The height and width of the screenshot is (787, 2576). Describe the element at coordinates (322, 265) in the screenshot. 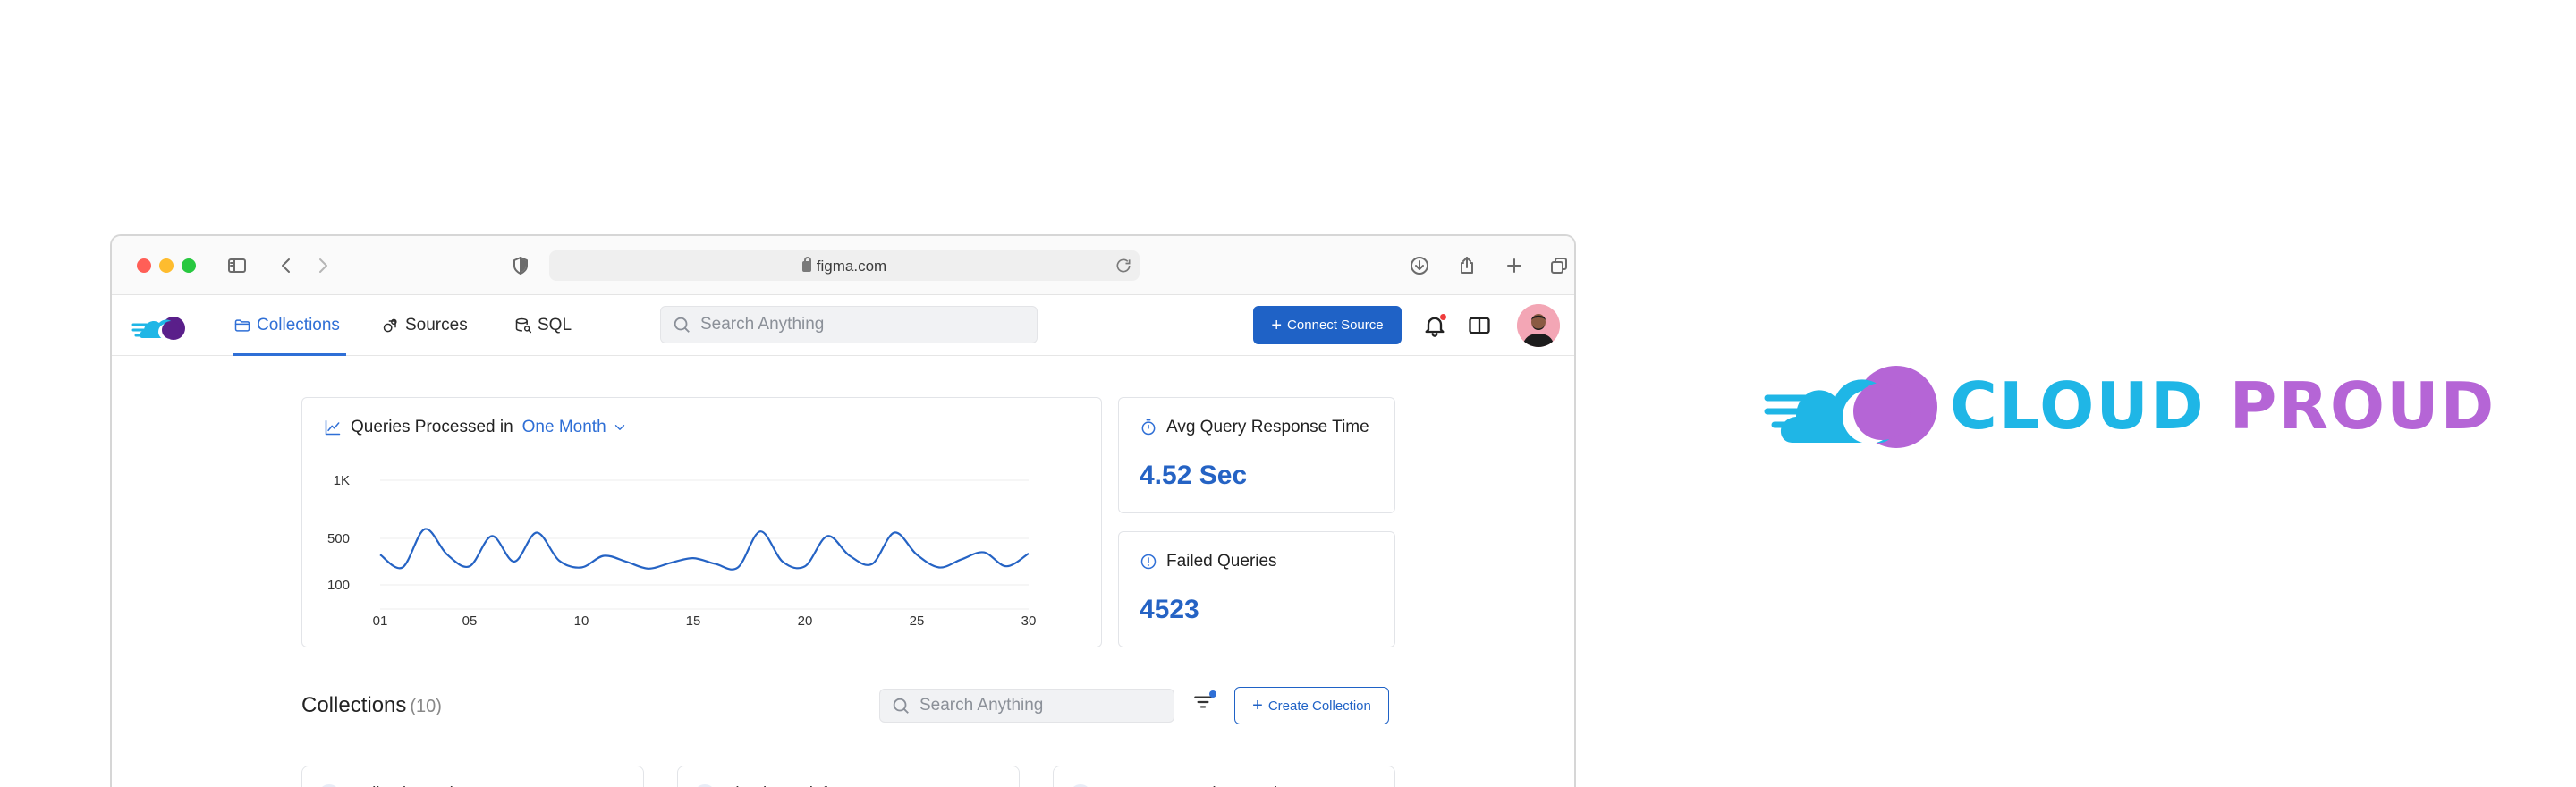

I see `forward-icon` at that location.